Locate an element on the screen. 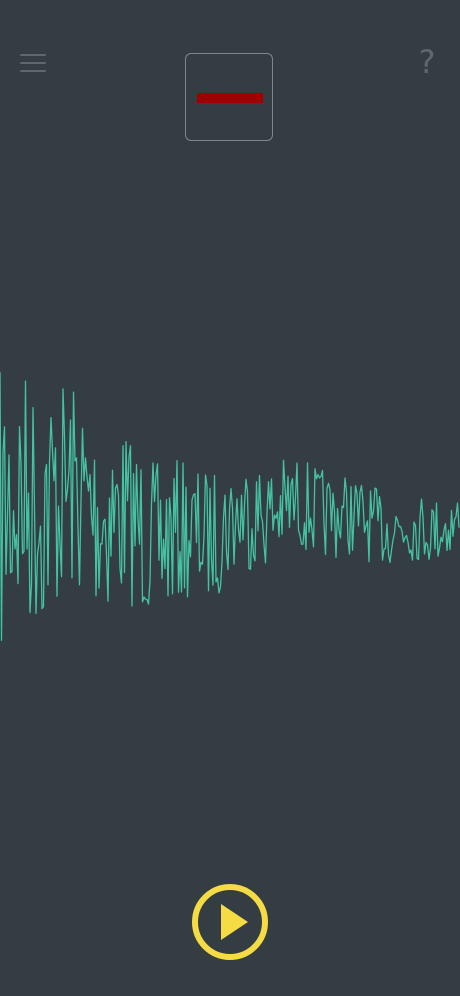 The image size is (460, 996). menu-button is located at coordinates (34, 63).